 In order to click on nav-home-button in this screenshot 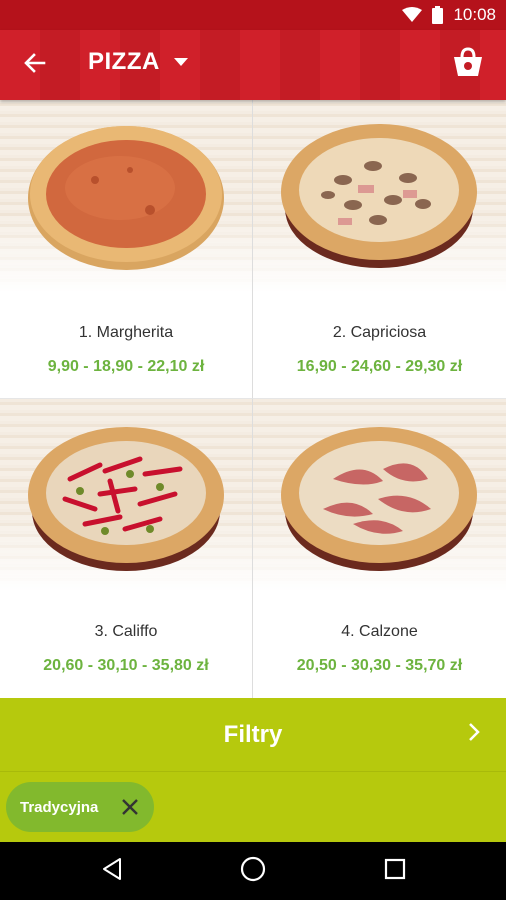, I will do `click(253, 871)`.